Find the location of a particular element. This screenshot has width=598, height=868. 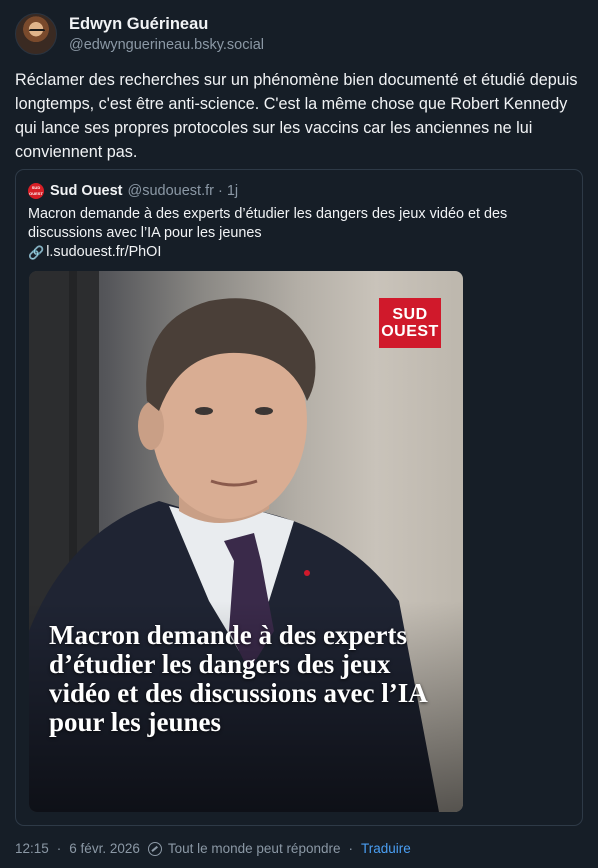

avatar is located at coordinates (36, 34).